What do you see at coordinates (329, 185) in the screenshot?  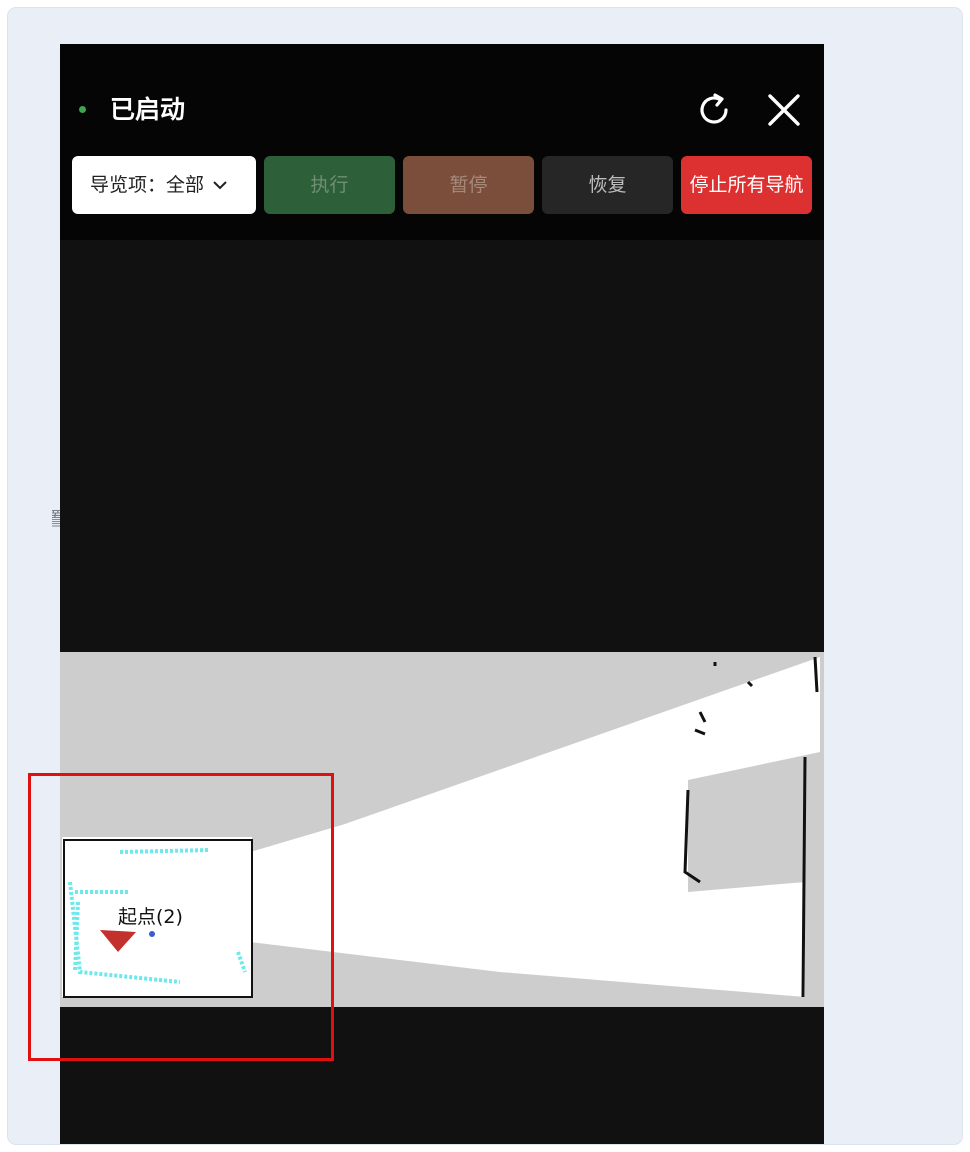 I see `run-button: 执行` at bounding box center [329, 185].